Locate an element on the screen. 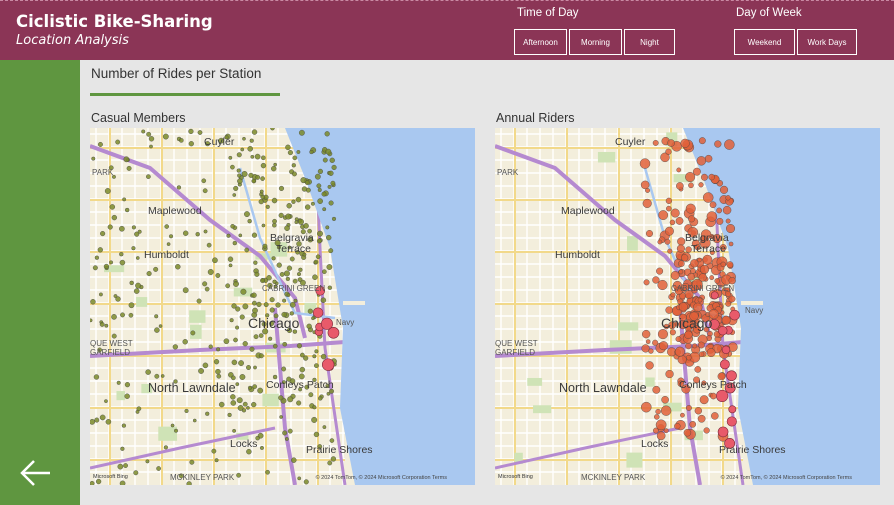  app-subtitle: Location Analysis is located at coordinates (72, 40).